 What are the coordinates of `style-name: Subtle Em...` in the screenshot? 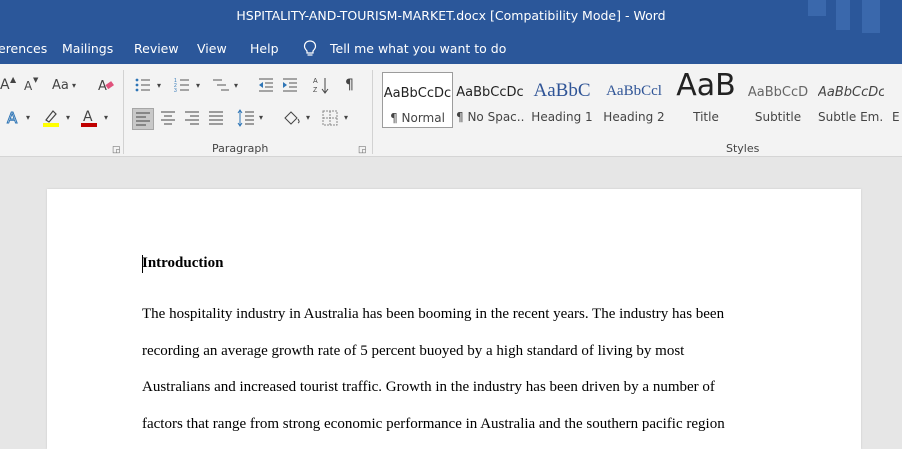 It's located at (851, 117).